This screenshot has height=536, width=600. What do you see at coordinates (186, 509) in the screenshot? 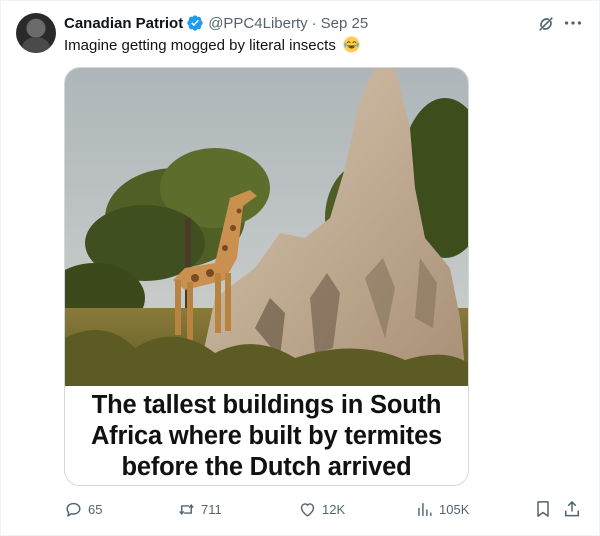
I see `repost-icon` at bounding box center [186, 509].